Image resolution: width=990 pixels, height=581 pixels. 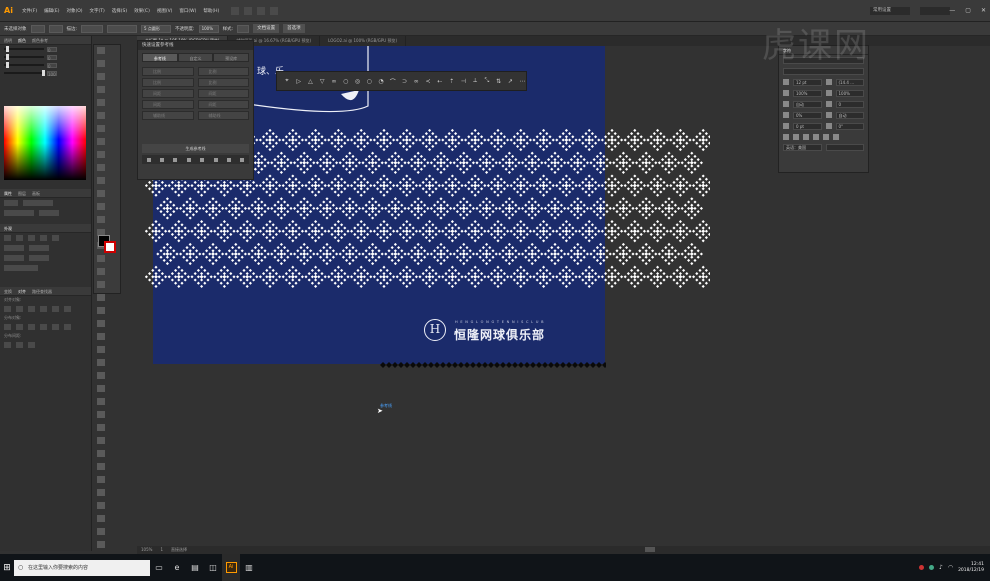 What do you see at coordinates (37, 28) in the screenshot?
I see `fill-swatch` at bounding box center [37, 28].